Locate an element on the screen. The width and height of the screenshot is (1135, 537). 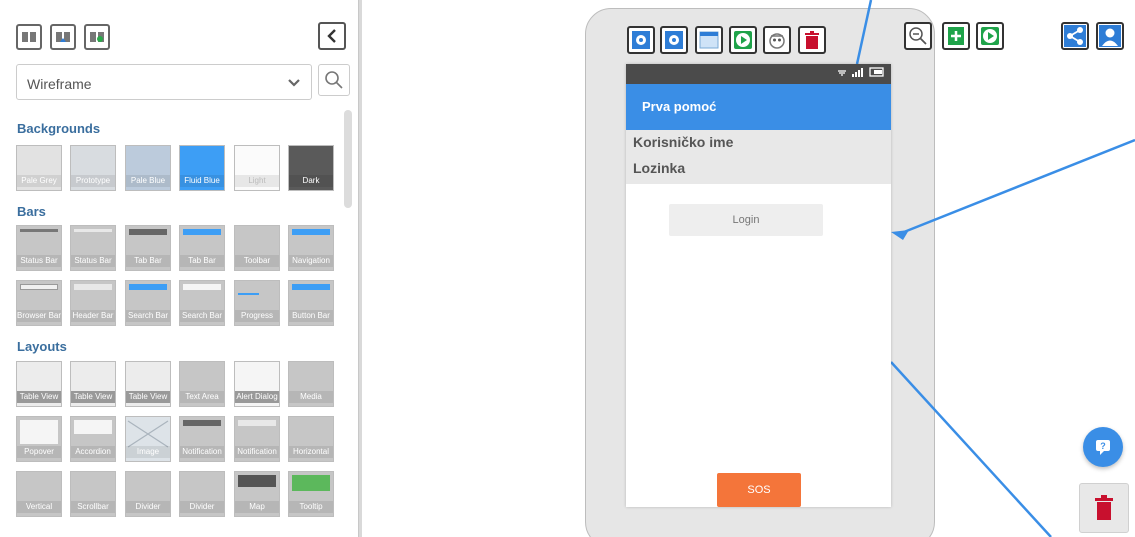
play-icon is located at coordinates (743, 40).